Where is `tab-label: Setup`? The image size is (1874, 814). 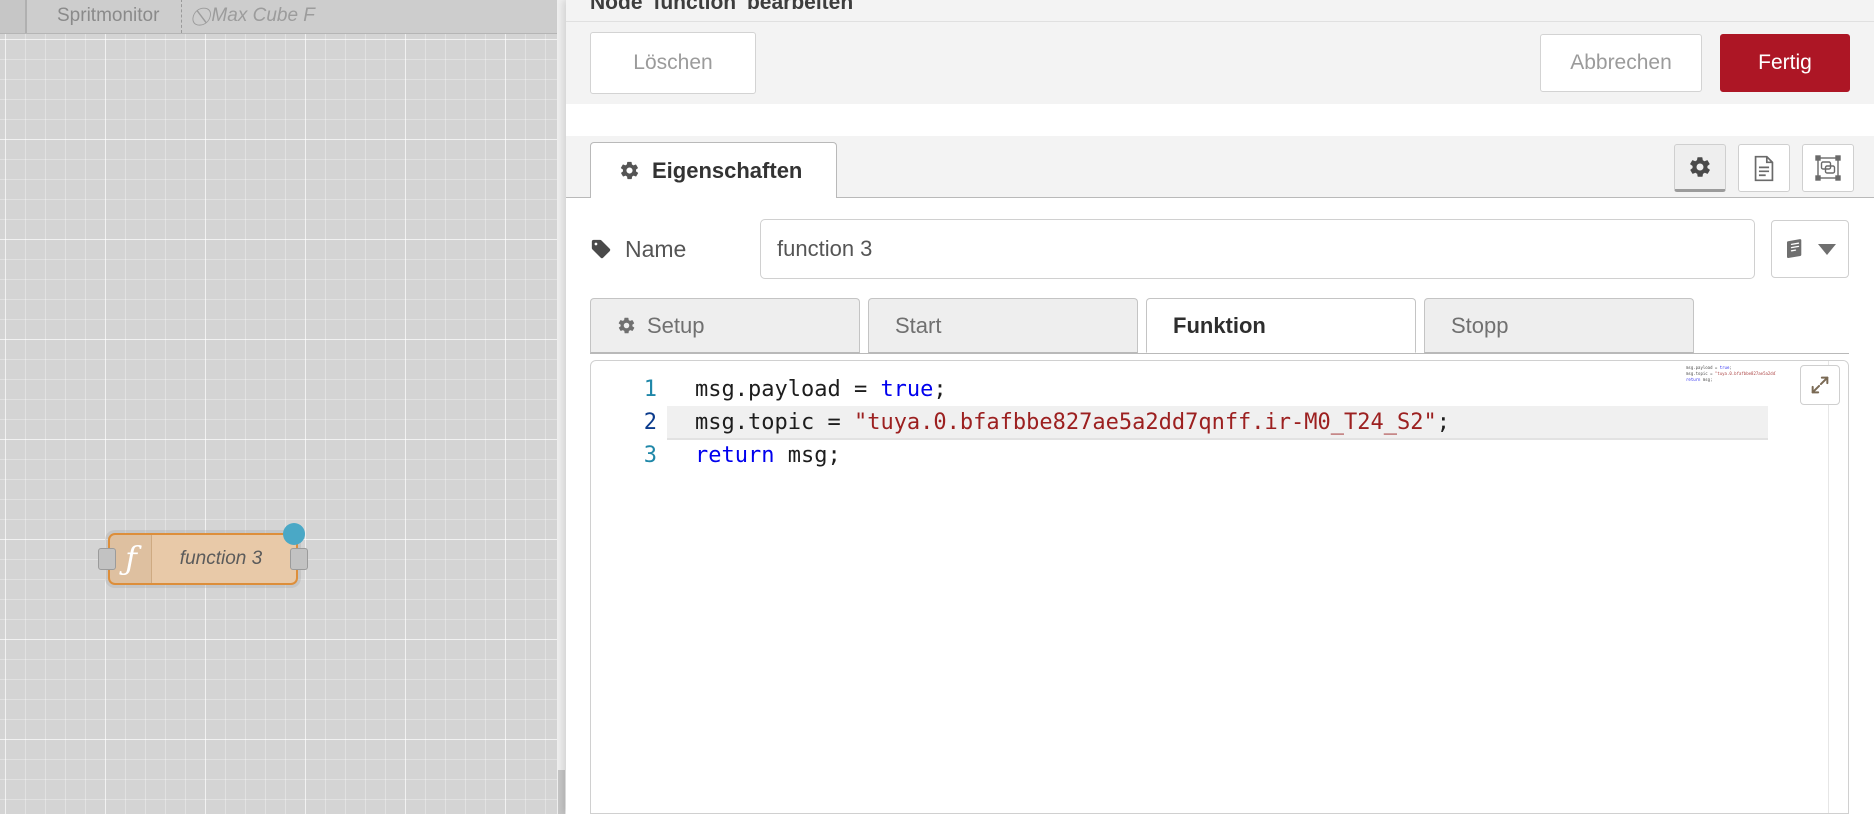 tab-label: Setup is located at coordinates (676, 325).